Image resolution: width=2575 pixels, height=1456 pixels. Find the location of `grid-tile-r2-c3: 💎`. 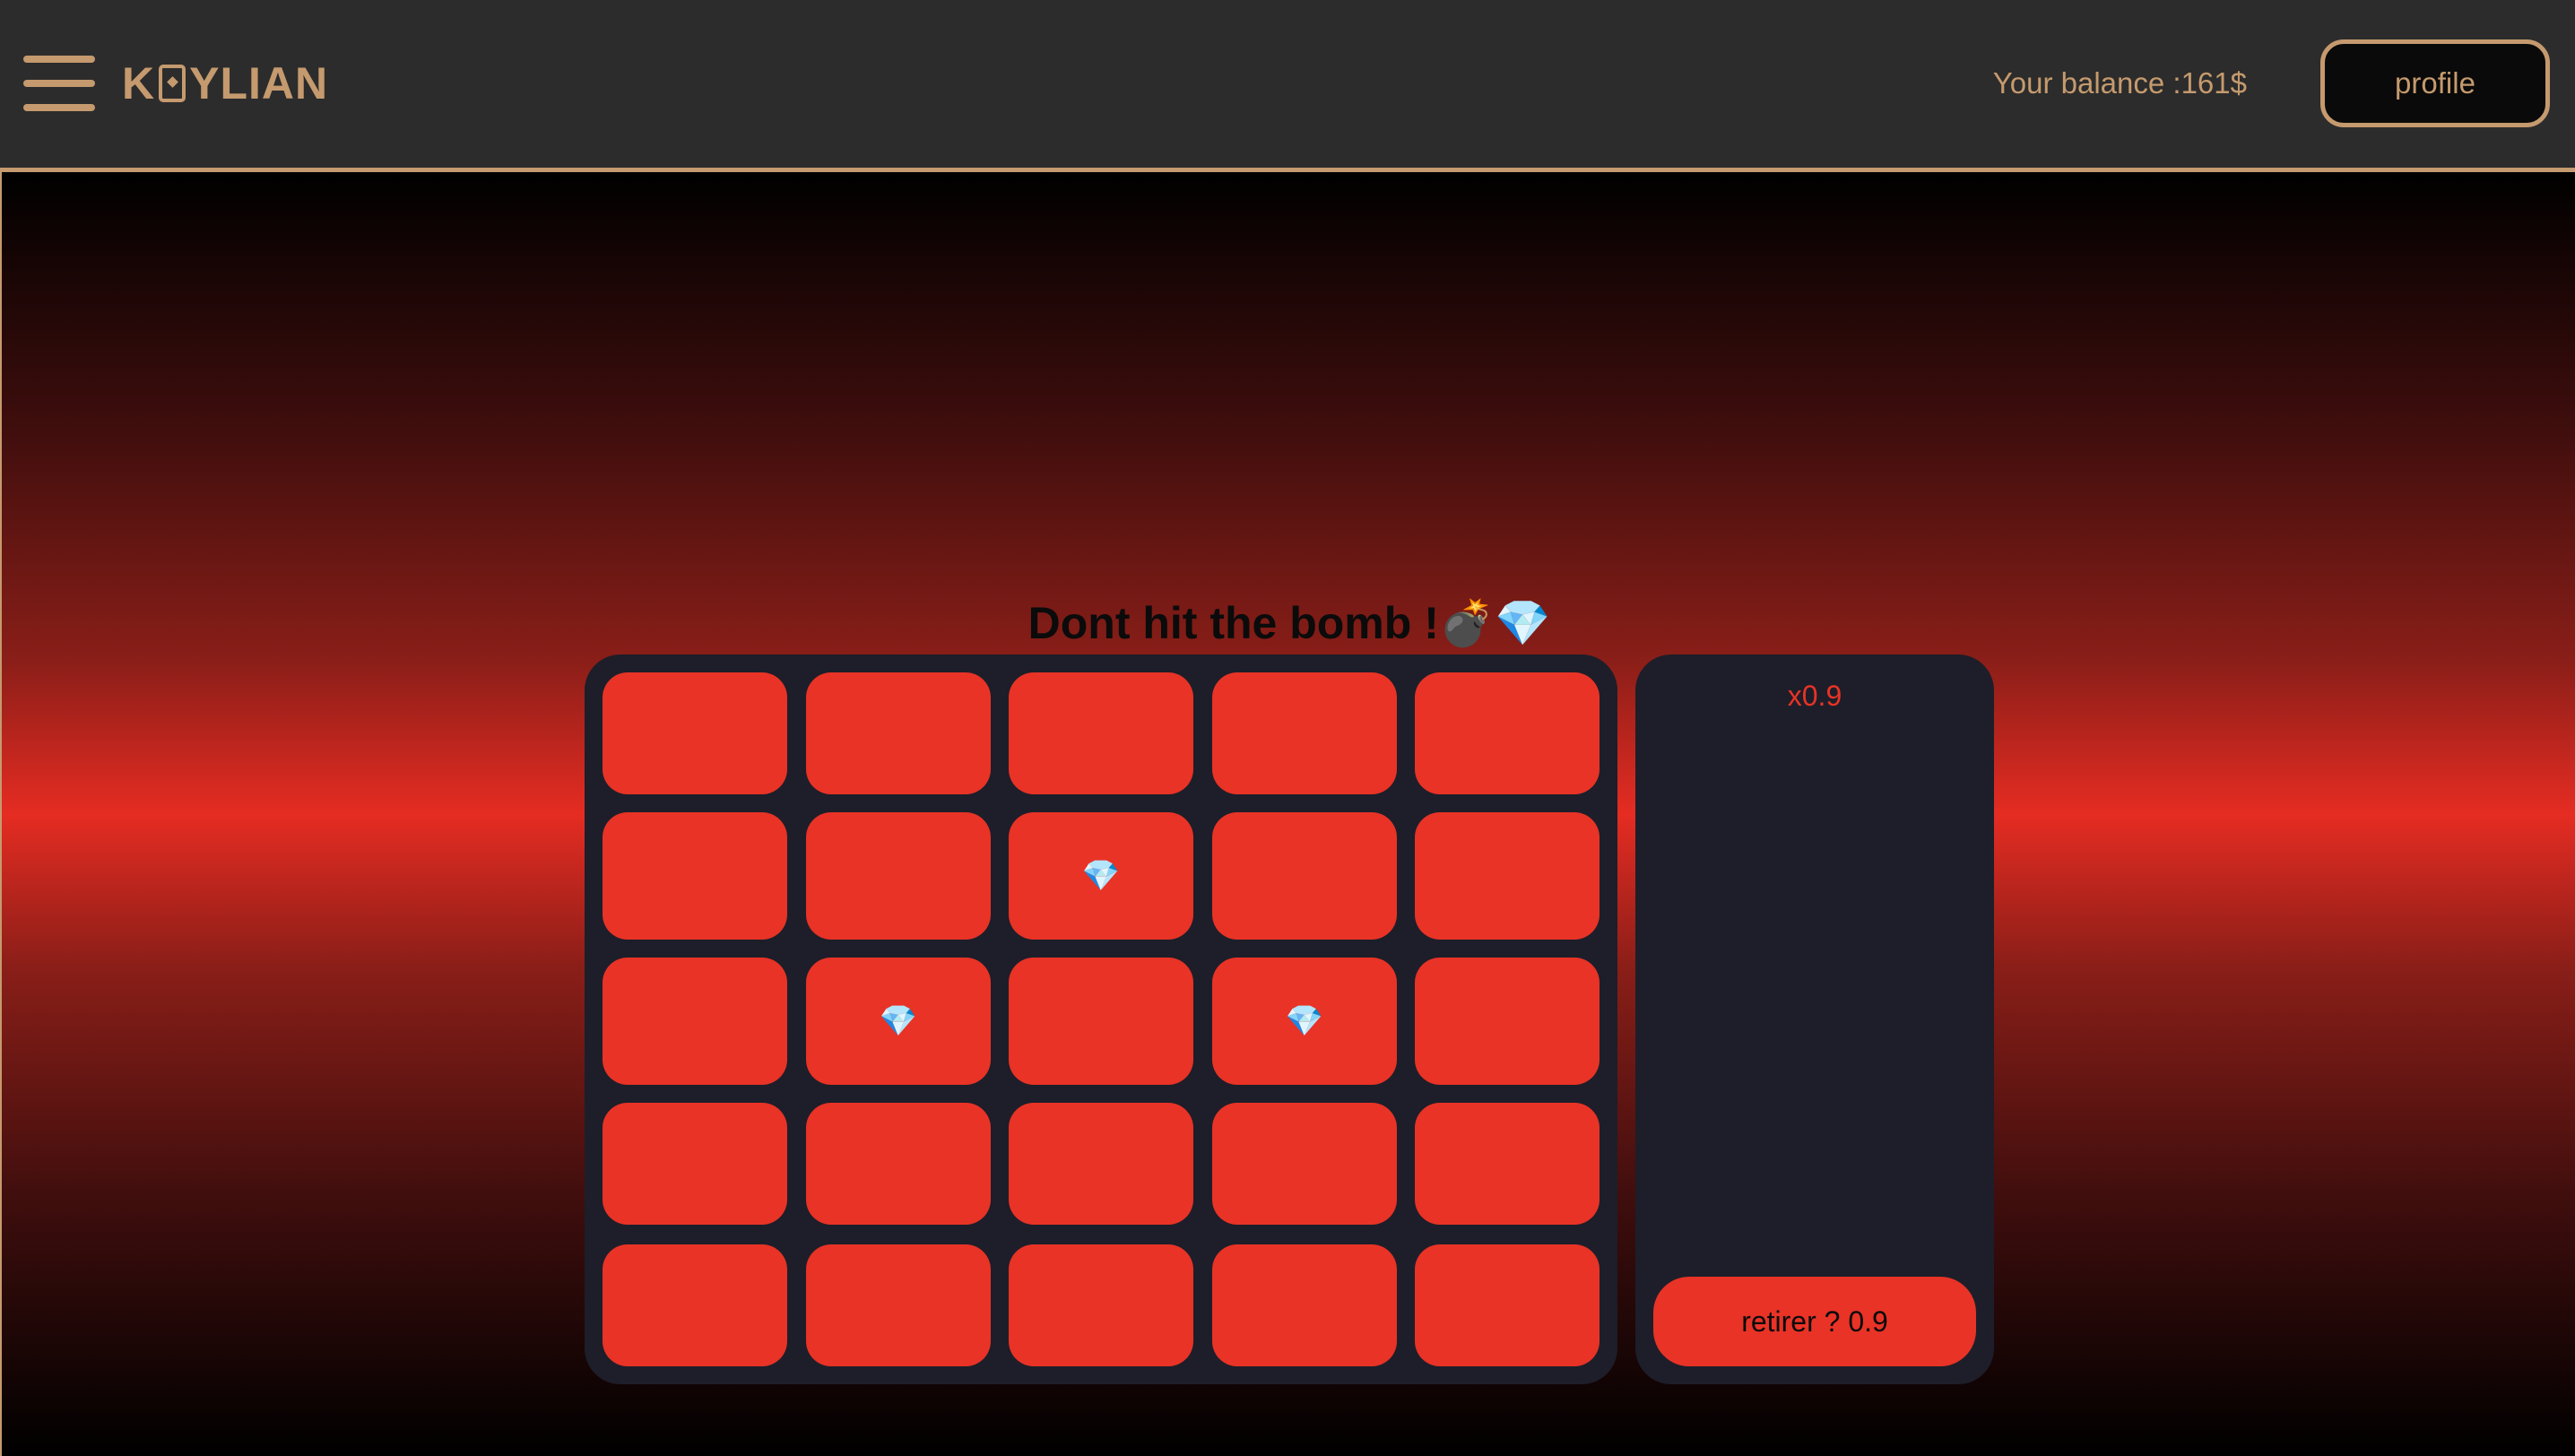

grid-tile-r2-c3: 💎 is located at coordinates (1101, 876).